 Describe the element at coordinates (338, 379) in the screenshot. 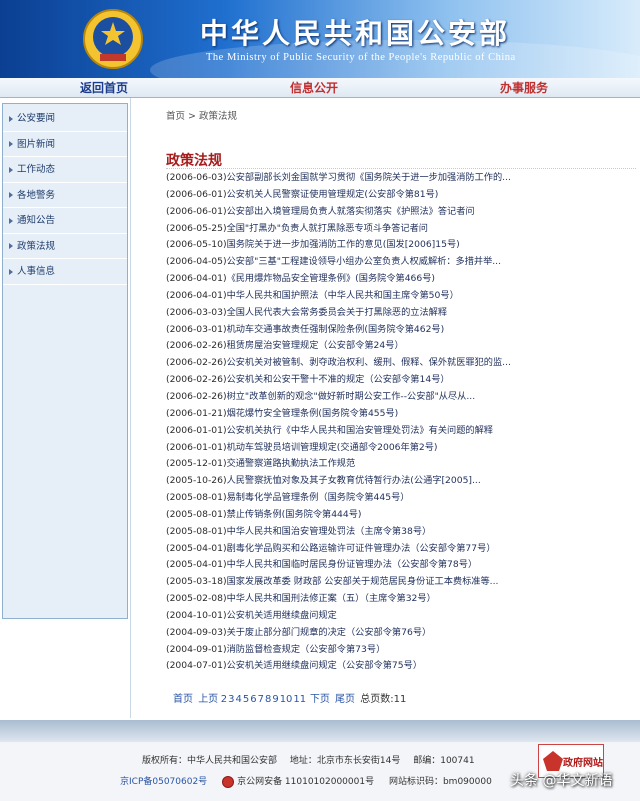

I see `article-link: 公安机关和公安干警十不准的规定（公安部令第14号）` at that location.